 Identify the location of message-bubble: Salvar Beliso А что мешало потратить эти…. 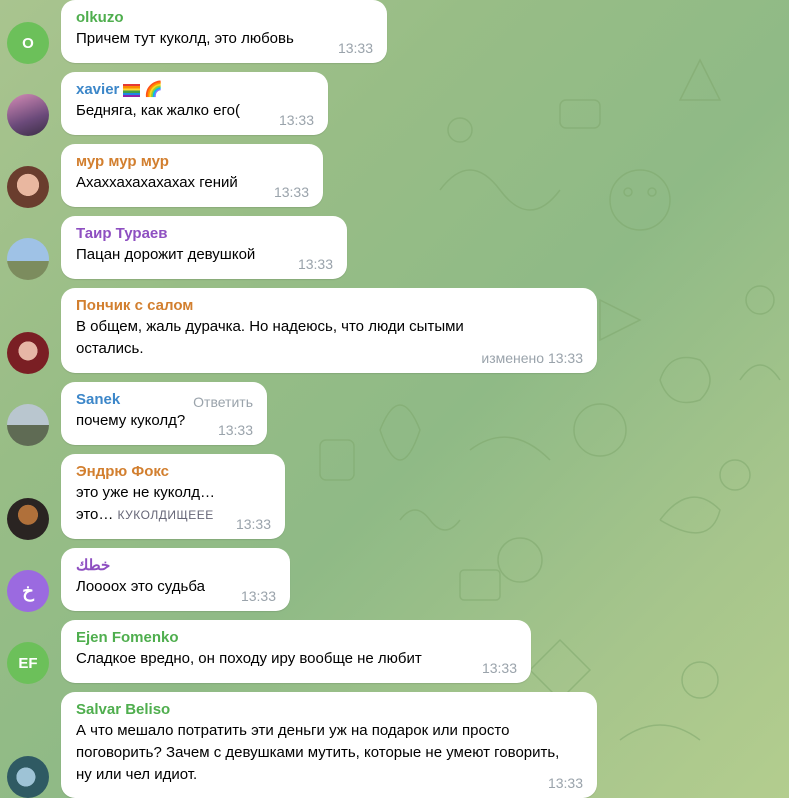
(329, 745).